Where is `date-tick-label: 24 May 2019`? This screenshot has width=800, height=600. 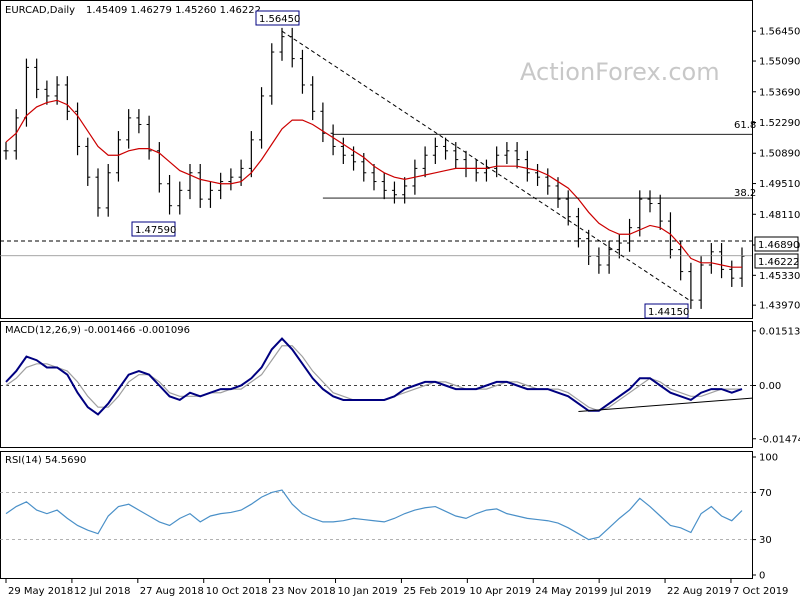 date-tick-label: 24 May 2019 is located at coordinates (567, 591).